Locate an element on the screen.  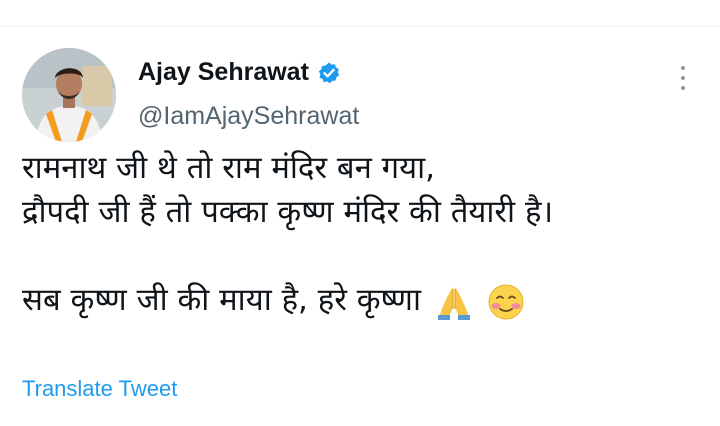
translate-tweet-link: Translate Tweet is located at coordinates (99, 389).